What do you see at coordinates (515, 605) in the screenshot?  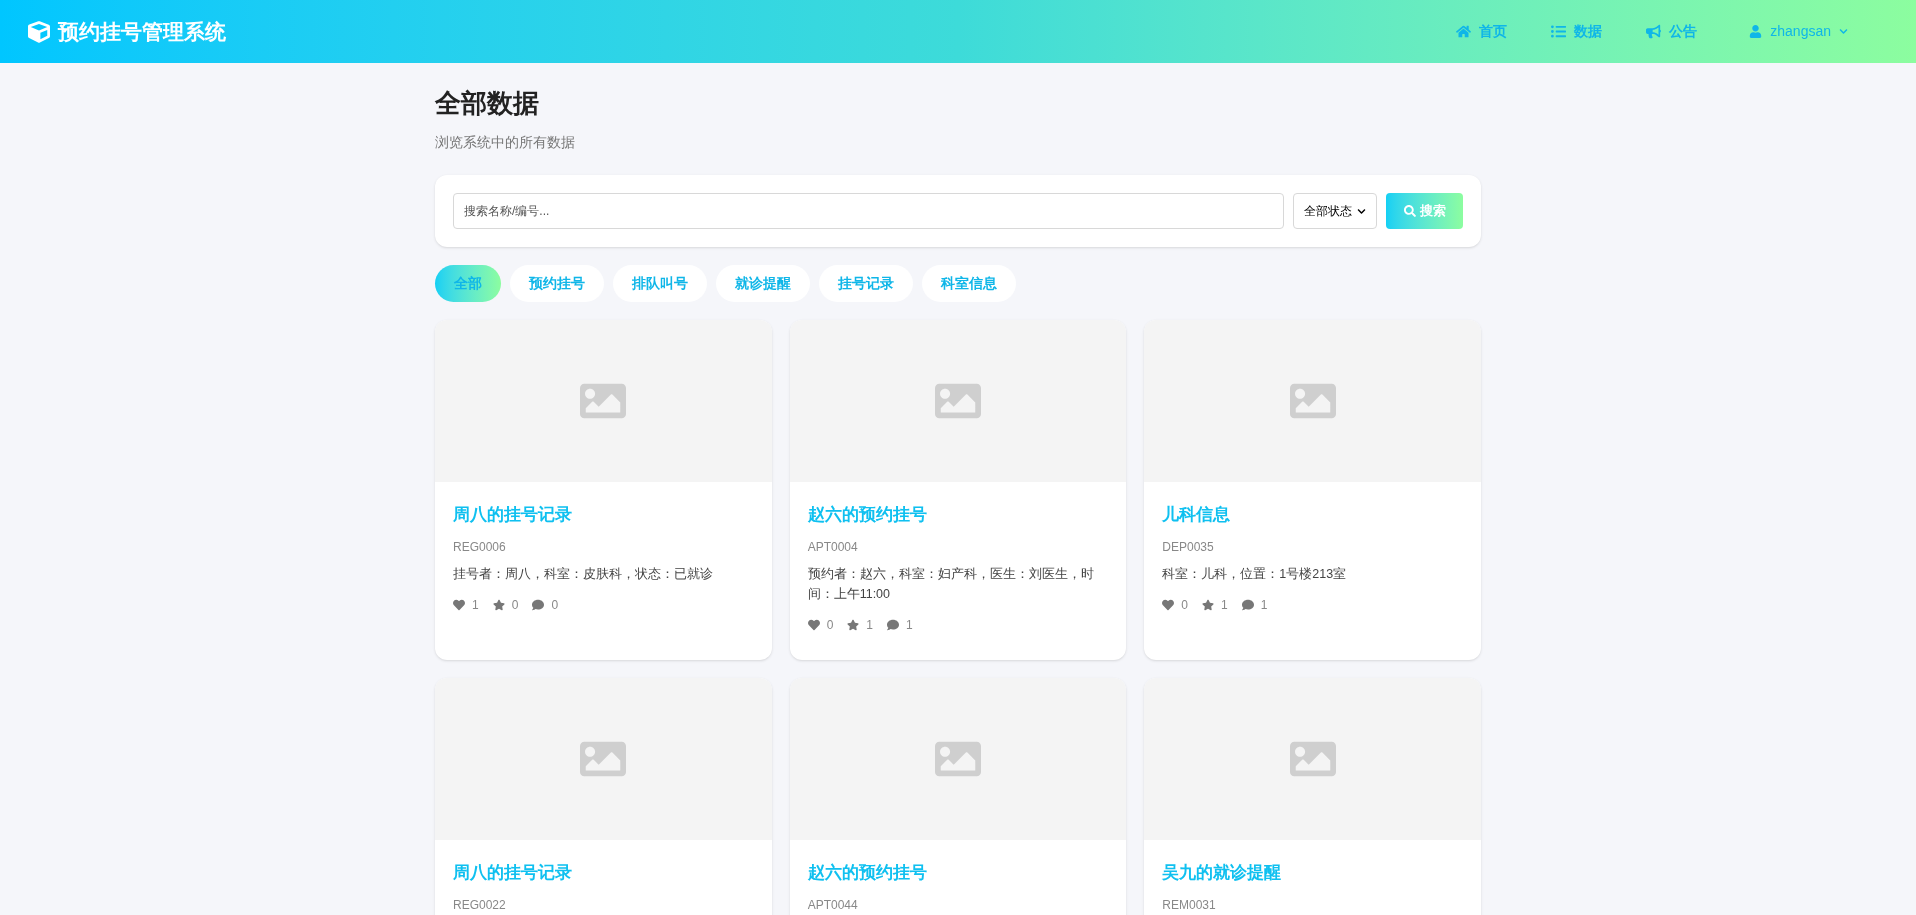 I see `favorite-count: 0` at bounding box center [515, 605].